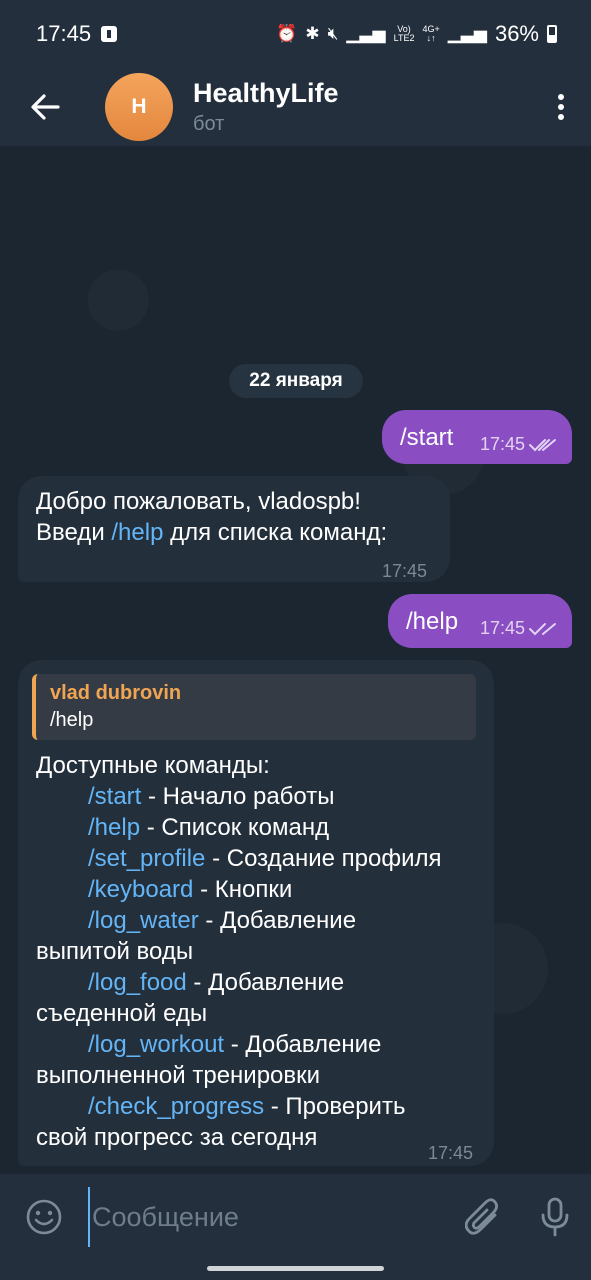  Describe the element at coordinates (109, 34) in the screenshot. I see `notification-icon` at that location.